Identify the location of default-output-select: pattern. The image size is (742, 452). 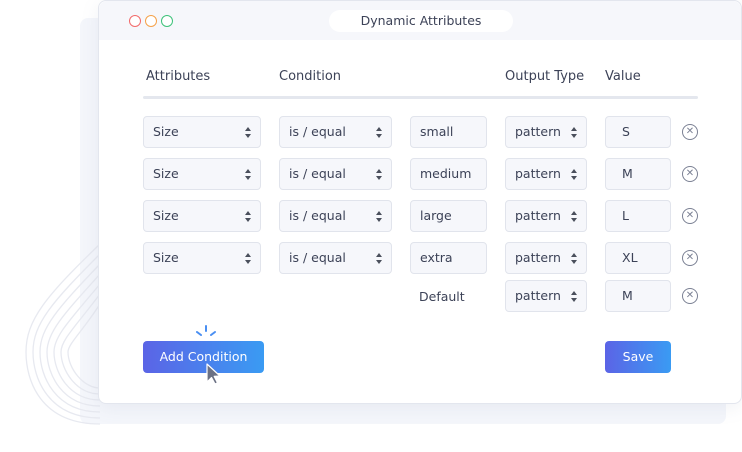
(546, 296).